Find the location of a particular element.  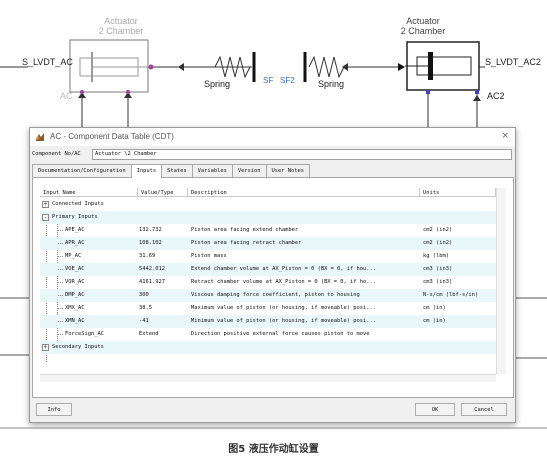

column-header-description: Description is located at coordinates (304, 192).